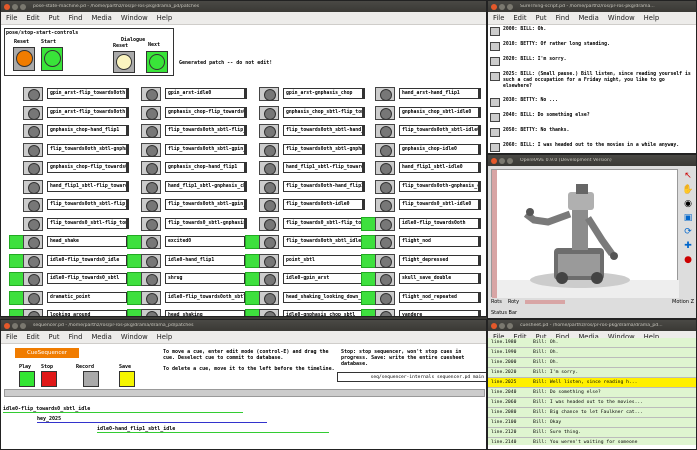 Image resolution: width=697 pixels, height=450 pixels. What do you see at coordinates (206, 93) in the screenshot?
I see `pose-message: gpin_arst-idle0` at bounding box center [206, 93].